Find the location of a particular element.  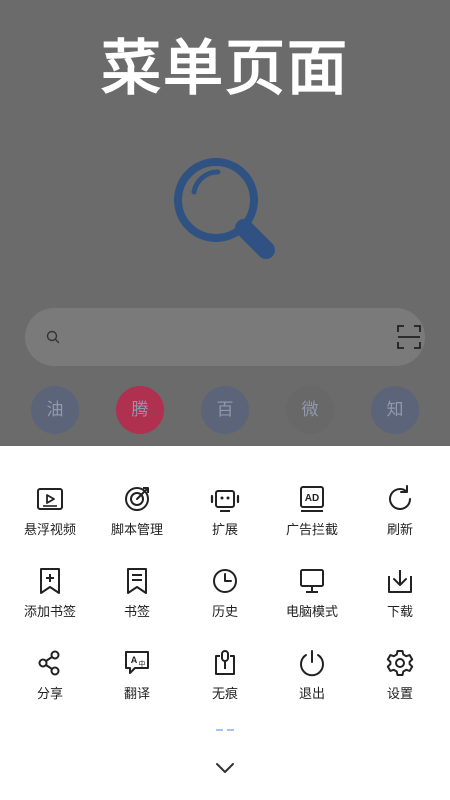

menu-item-label: 悬浮视频 is located at coordinates (49, 530).